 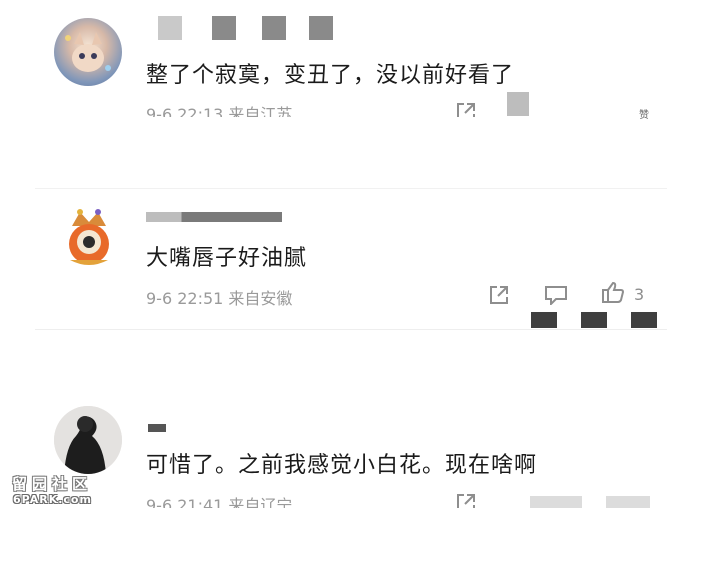 What do you see at coordinates (219, 111) in the screenshot?
I see `comment-meta: 9-6 22:13 来自江苏` at bounding box center [219, 111].